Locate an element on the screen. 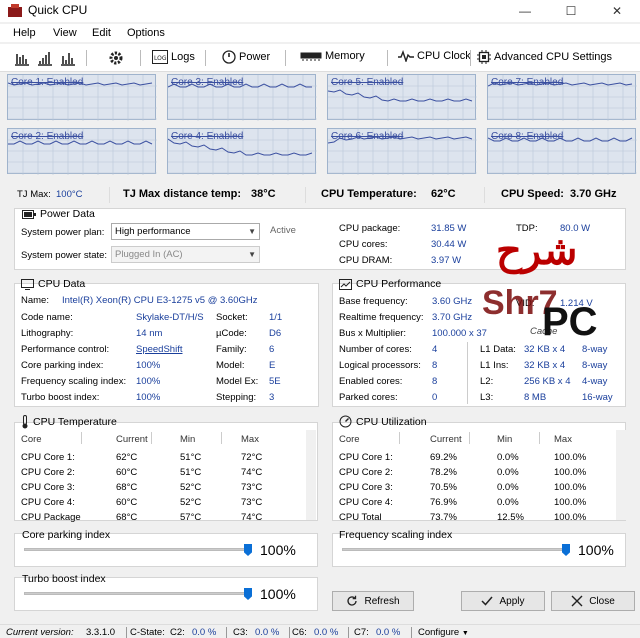  battery-icon is located at coordinates (29, 214).